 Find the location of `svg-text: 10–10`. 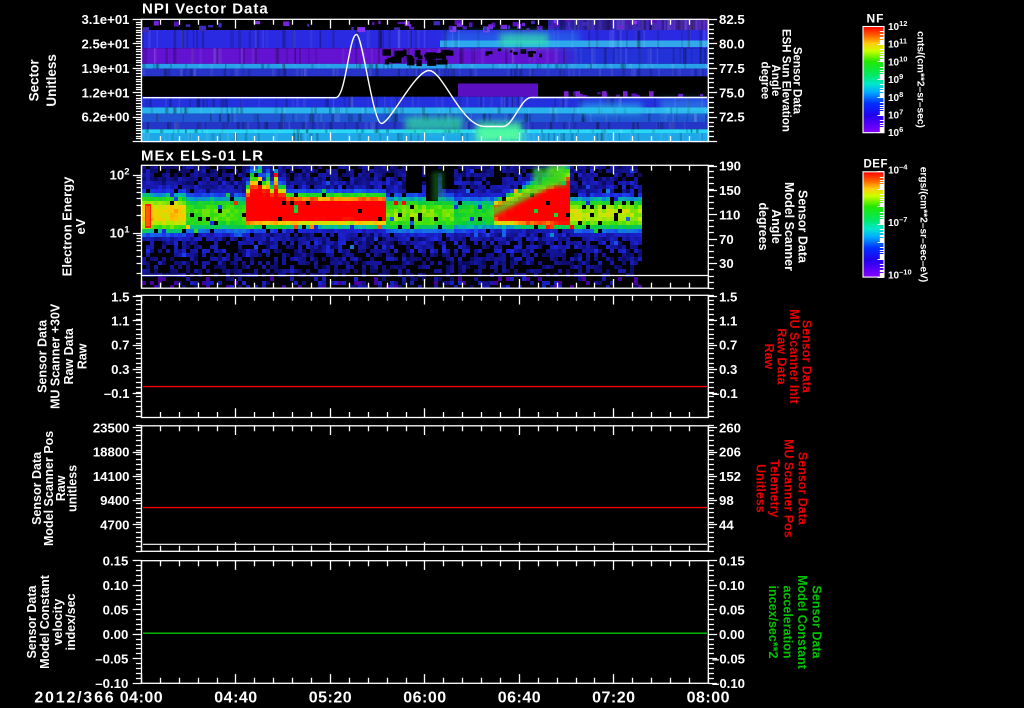

svg-text: 10–10 is located at coordinates (900, 275).